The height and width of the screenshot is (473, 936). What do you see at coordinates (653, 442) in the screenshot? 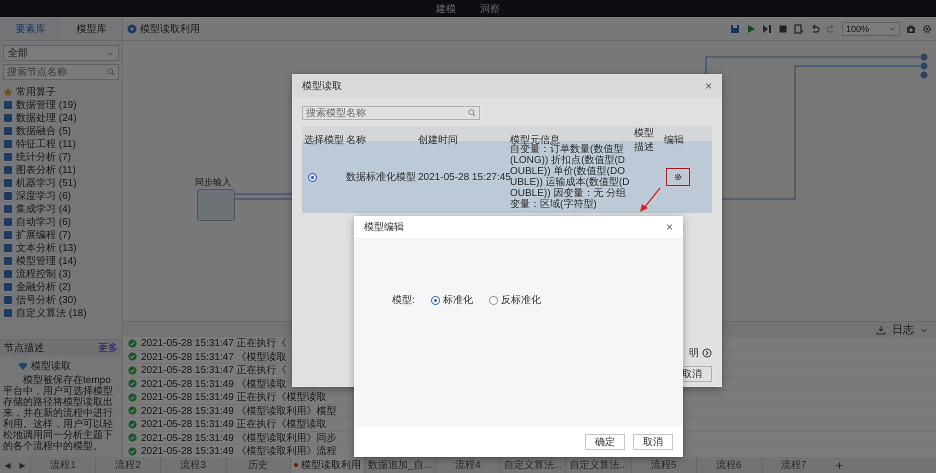
I see `cancel-button: 取消` at bounding box center [653, 442].